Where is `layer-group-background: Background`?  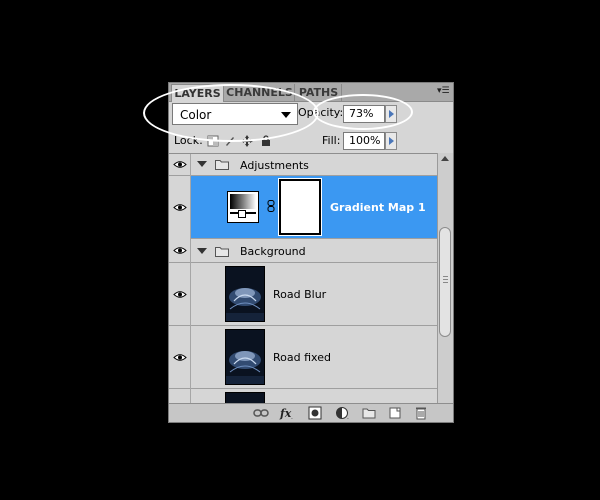
layer-group-background: Background is located at coordinates (303, 251).